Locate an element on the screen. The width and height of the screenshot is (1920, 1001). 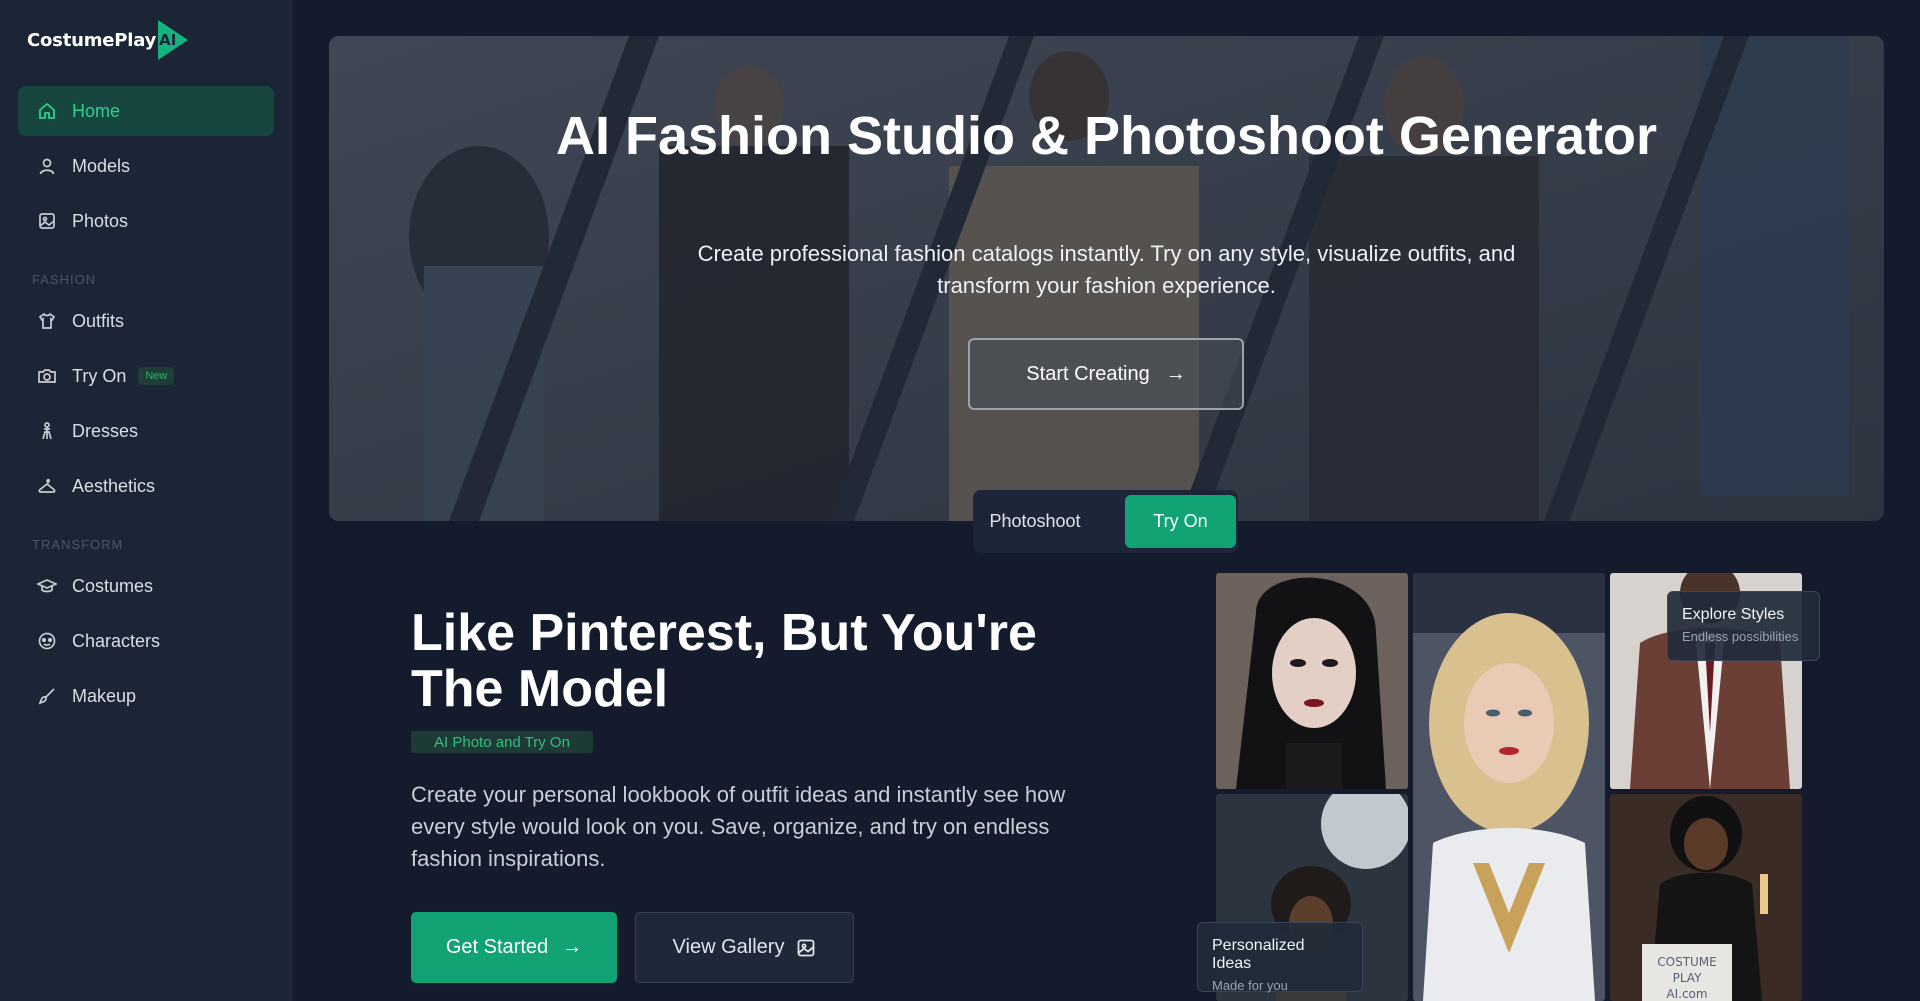
sidebar-item-label: Characters is located at coordinates (116, 640).